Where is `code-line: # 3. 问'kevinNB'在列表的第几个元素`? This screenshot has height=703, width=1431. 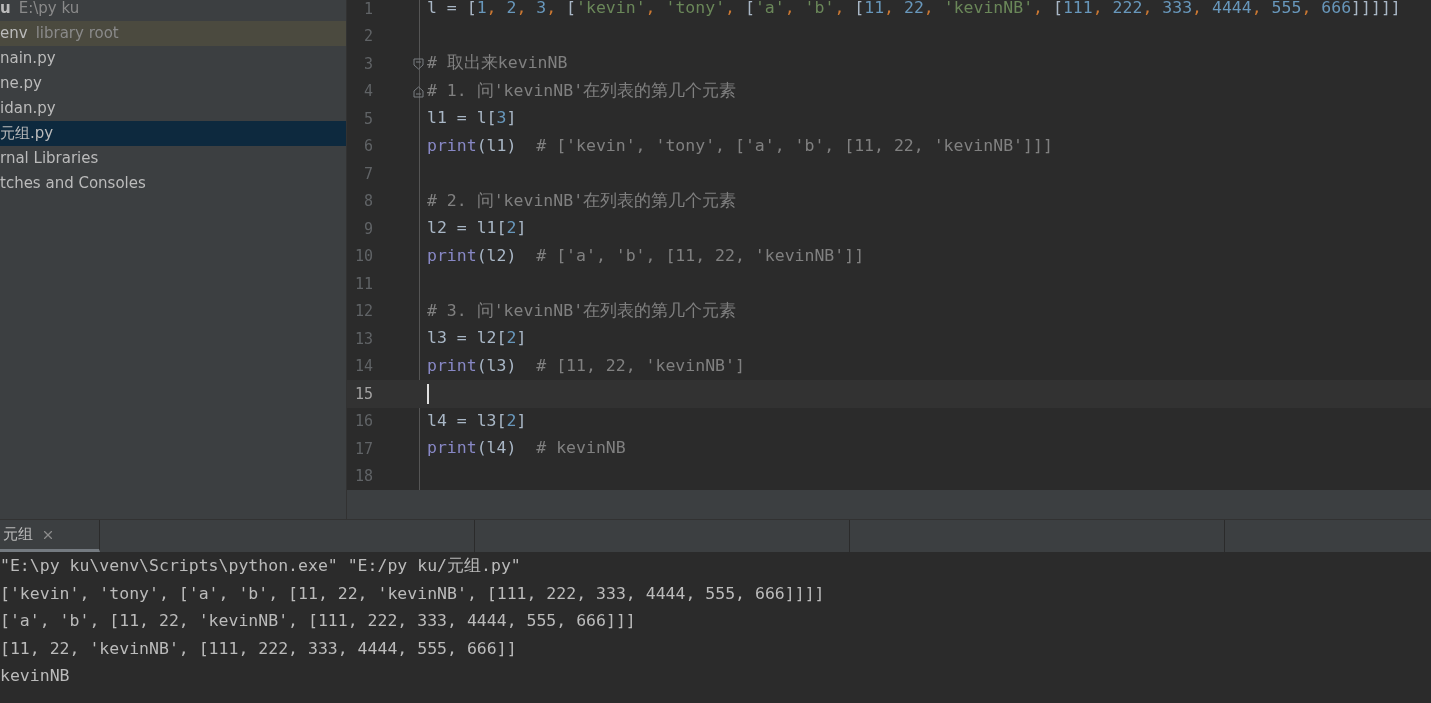
code-line: # 3. 问'kevinNB'在列表的第几个元素 is located at coordinates (582, 310).